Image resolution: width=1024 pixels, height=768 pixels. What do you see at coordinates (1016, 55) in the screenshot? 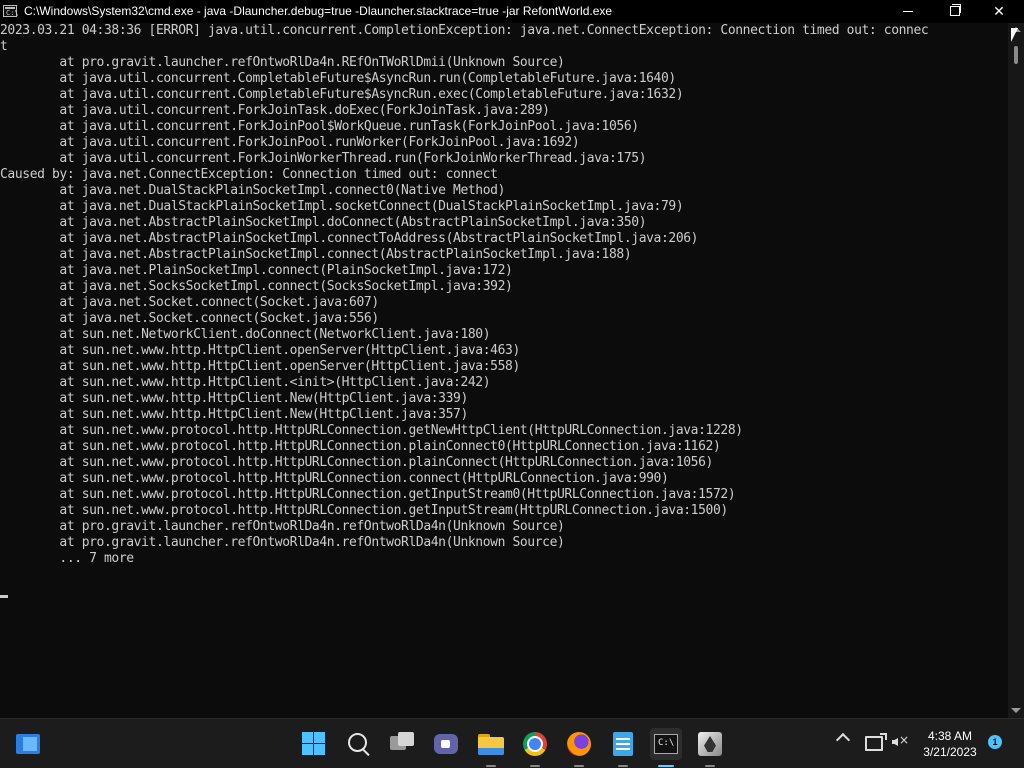
I see `scrollbar-thumb` at bounding box center [1016, 55].